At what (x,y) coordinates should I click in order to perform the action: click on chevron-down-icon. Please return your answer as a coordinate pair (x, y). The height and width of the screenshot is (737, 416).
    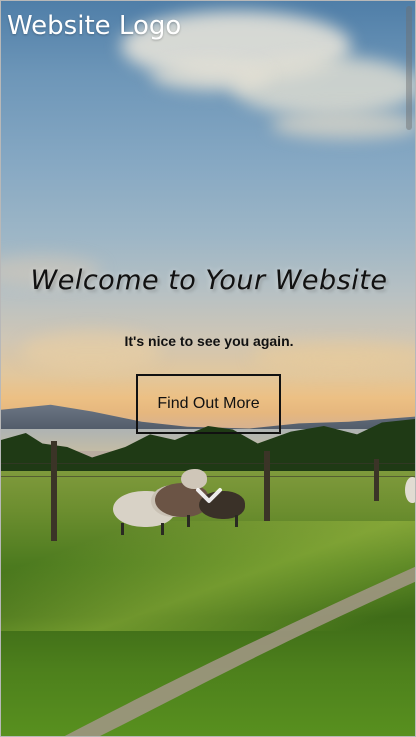
    Looking at the image, I should click on (209, 496).